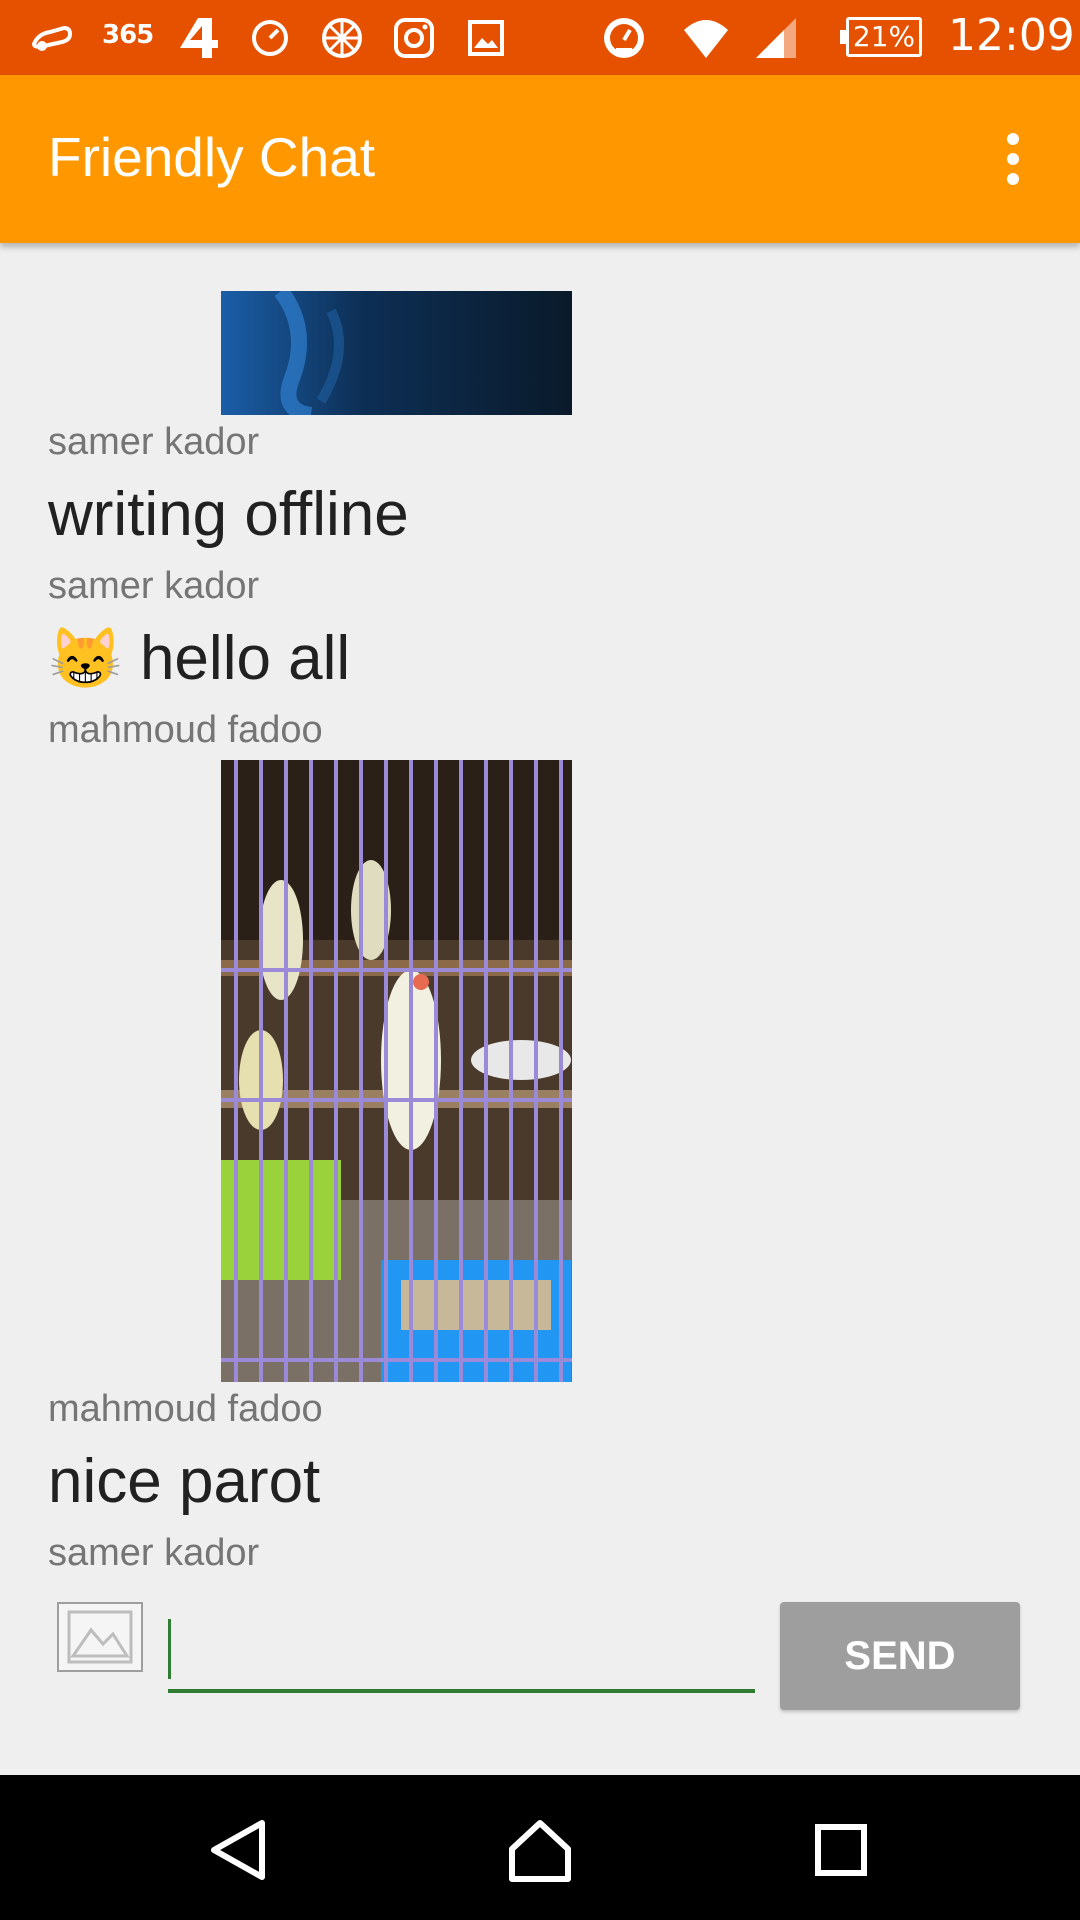 This screenshot has height=1920, width=1080. What do you see at coordinates (540, 159) in the screenshot?
I see `app-bar: Friendly Chat` at bounding box center [540, 159].